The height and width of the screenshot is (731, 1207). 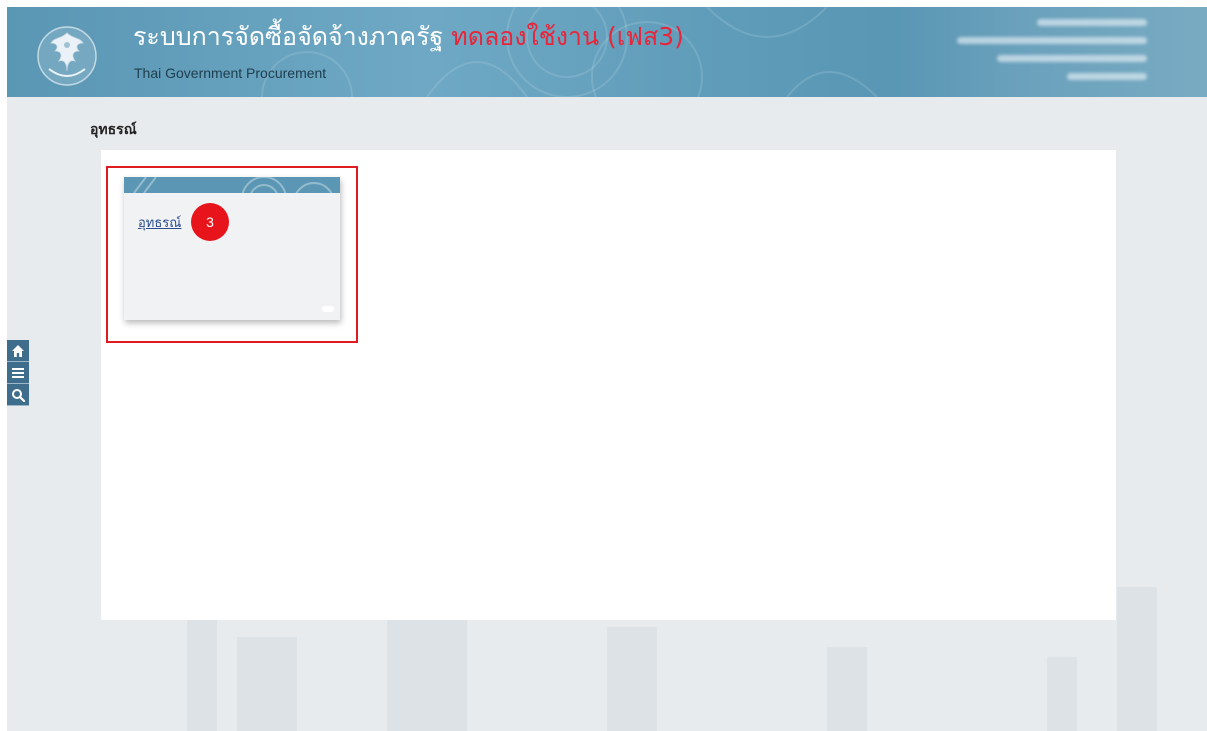 I want to click on search-button, so click(x=18, y=395).